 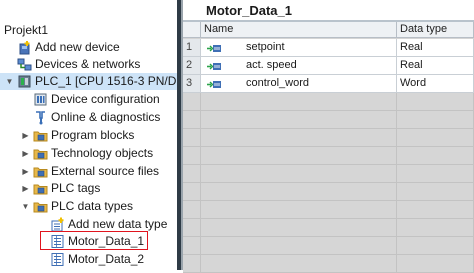 I want to click on tree-item-label: PLC data types, so click(x=92, y=206).